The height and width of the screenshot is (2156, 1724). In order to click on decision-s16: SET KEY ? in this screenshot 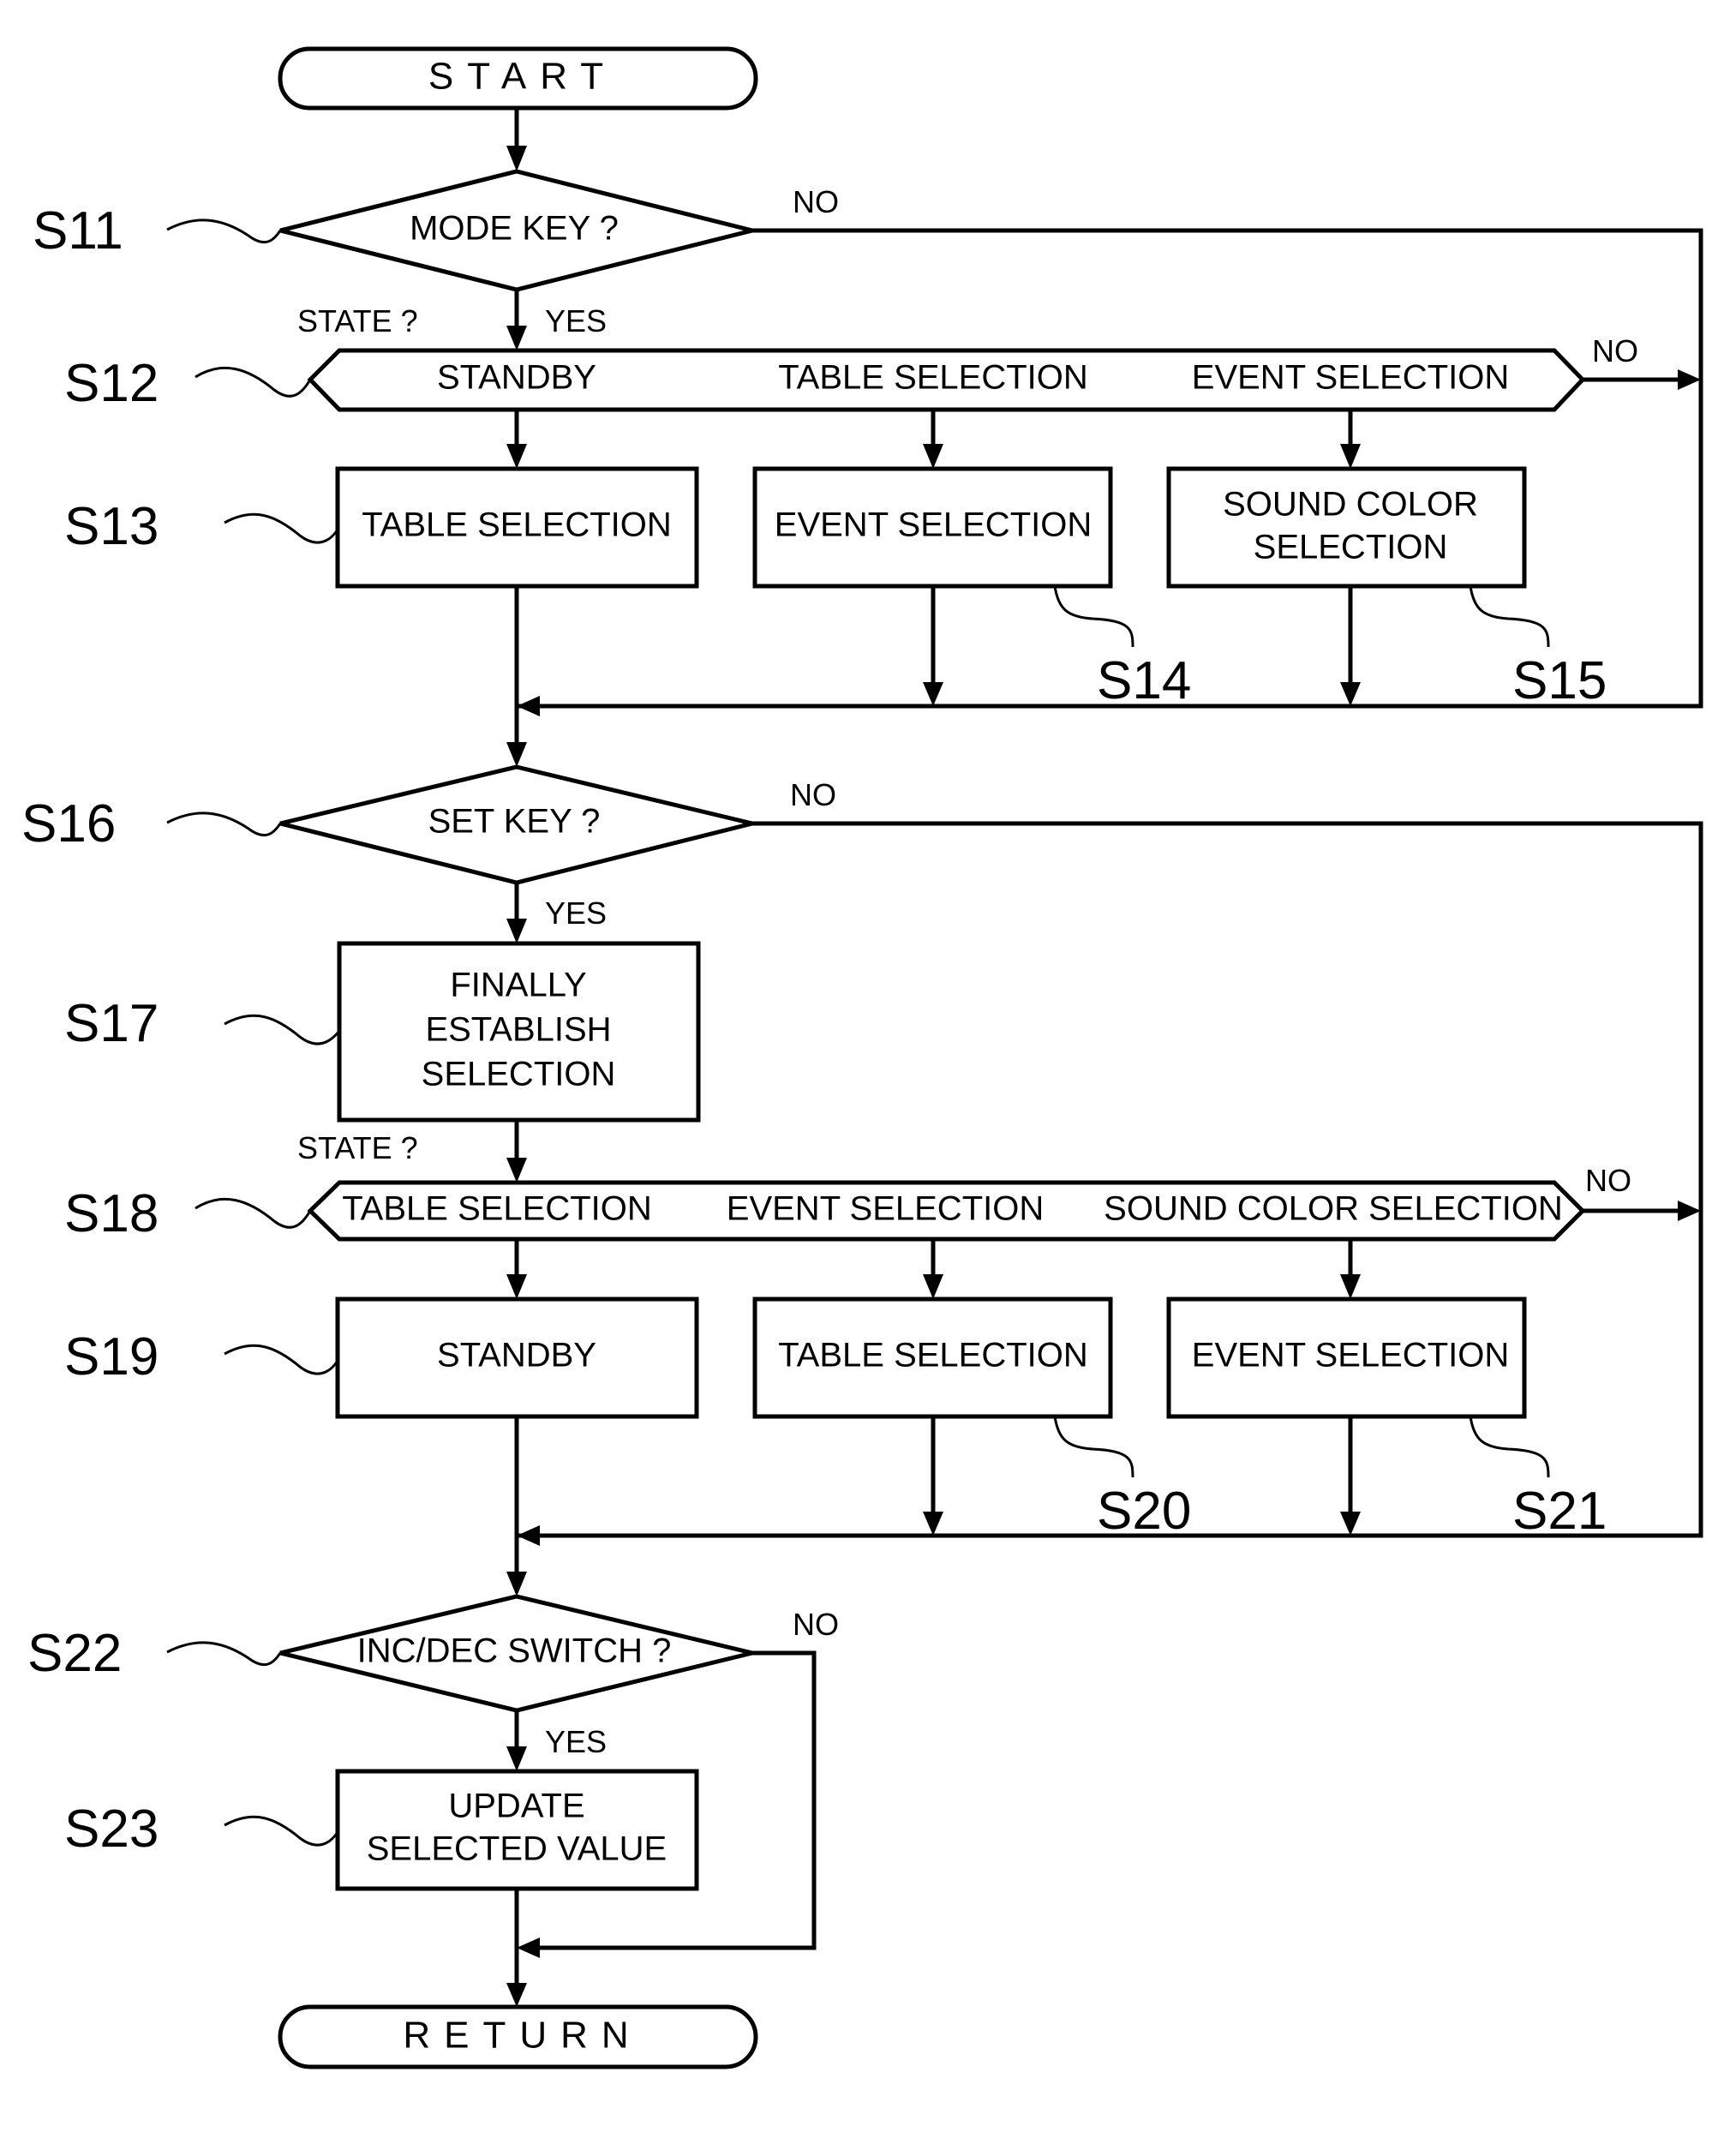, I will do `click(516, 825)`.